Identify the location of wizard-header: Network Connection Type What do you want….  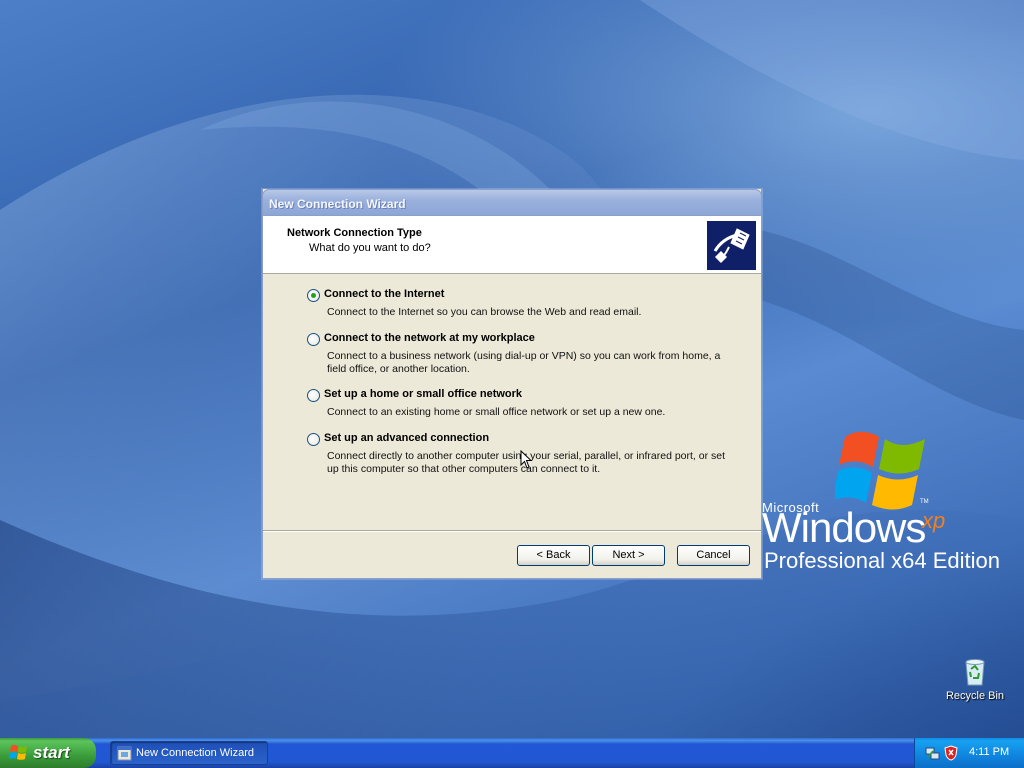
(512, 245).